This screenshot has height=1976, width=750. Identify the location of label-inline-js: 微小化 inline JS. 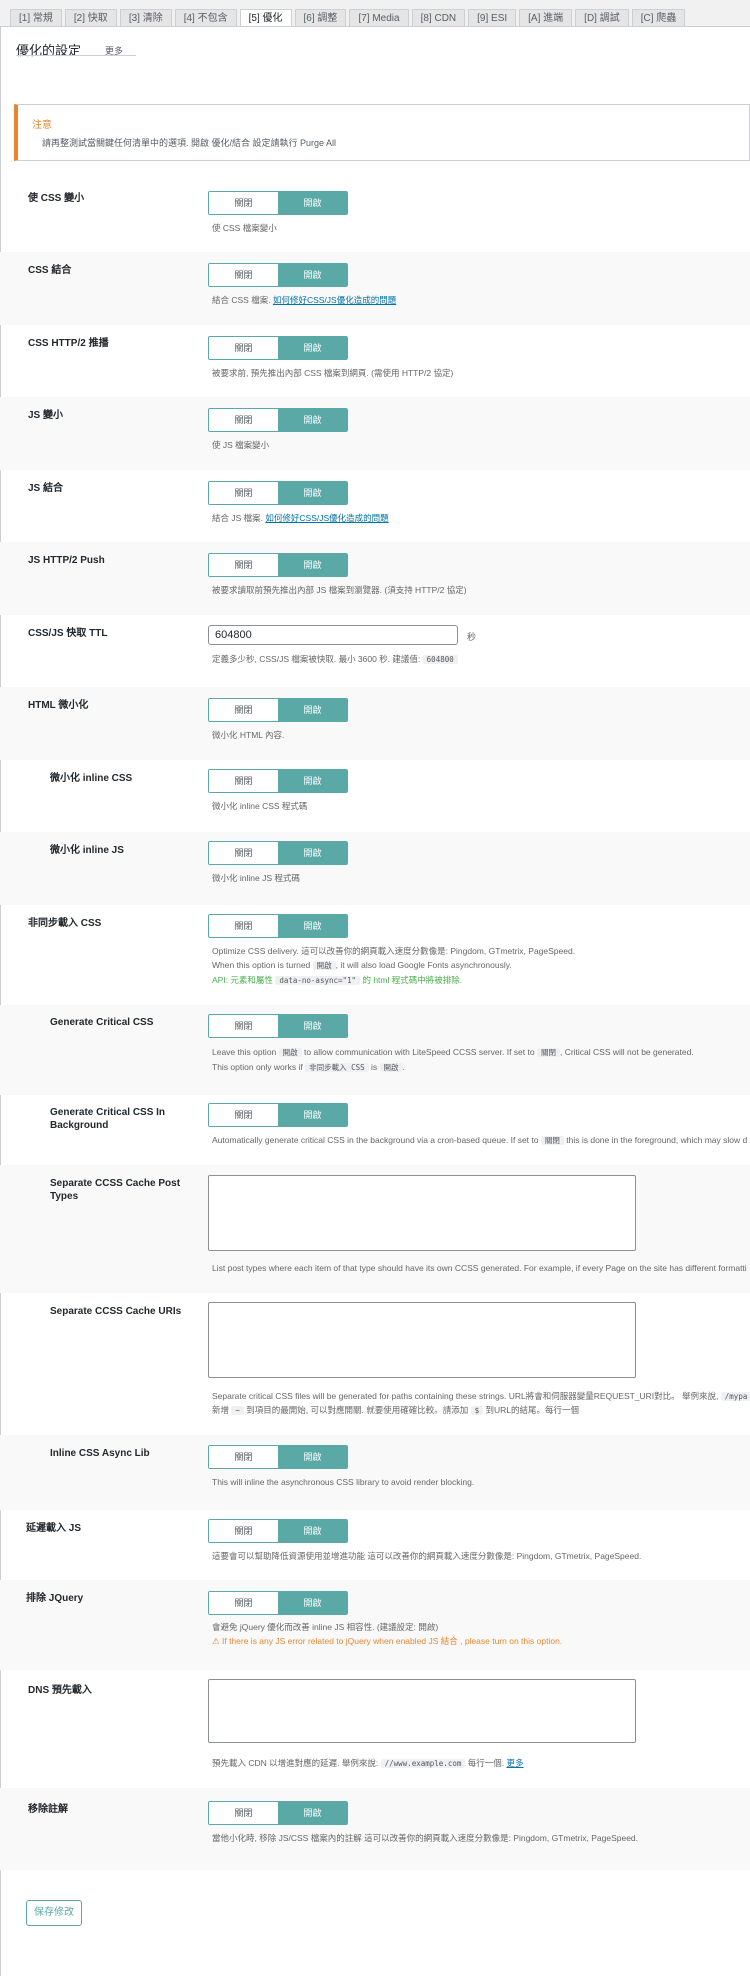
(87, 850).